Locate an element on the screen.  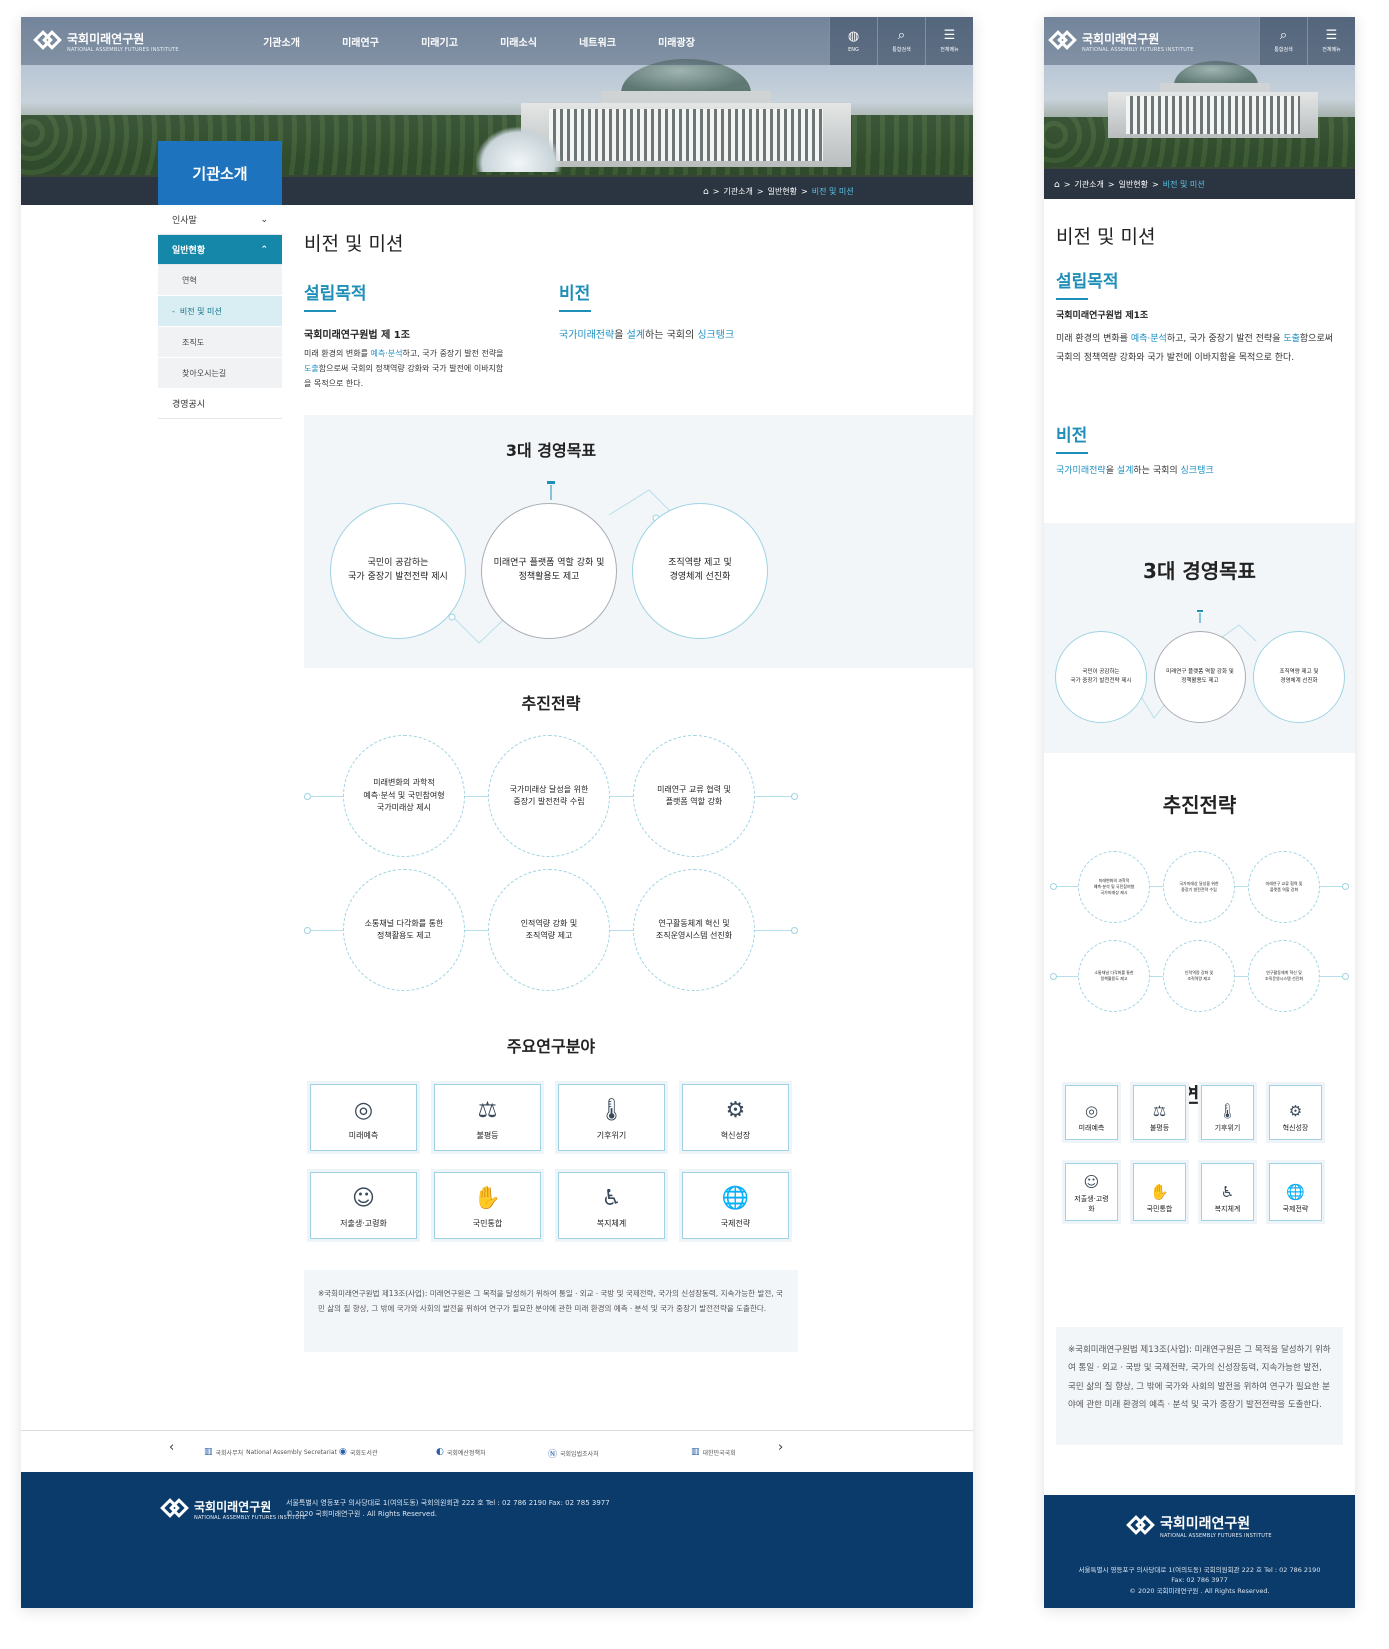
budget-office-logo-icon: ◐ is located at coordinates (440, 1452).